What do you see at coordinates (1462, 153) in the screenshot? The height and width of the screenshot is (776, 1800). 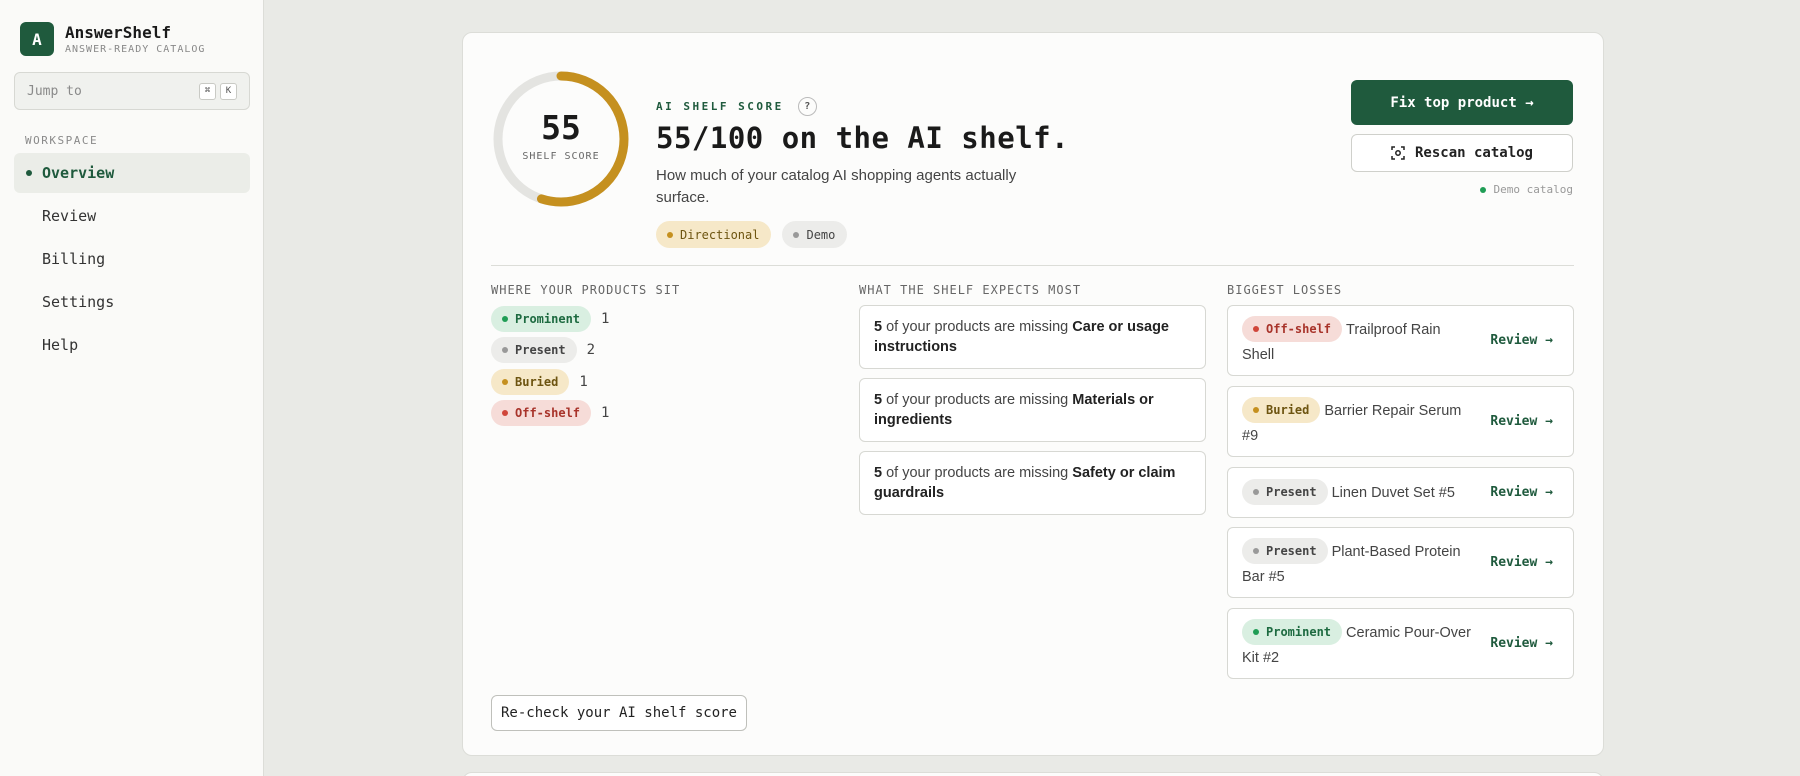 I see `rescan-catalog-button: Rescan catalog` at bounding box center [1462, 153].